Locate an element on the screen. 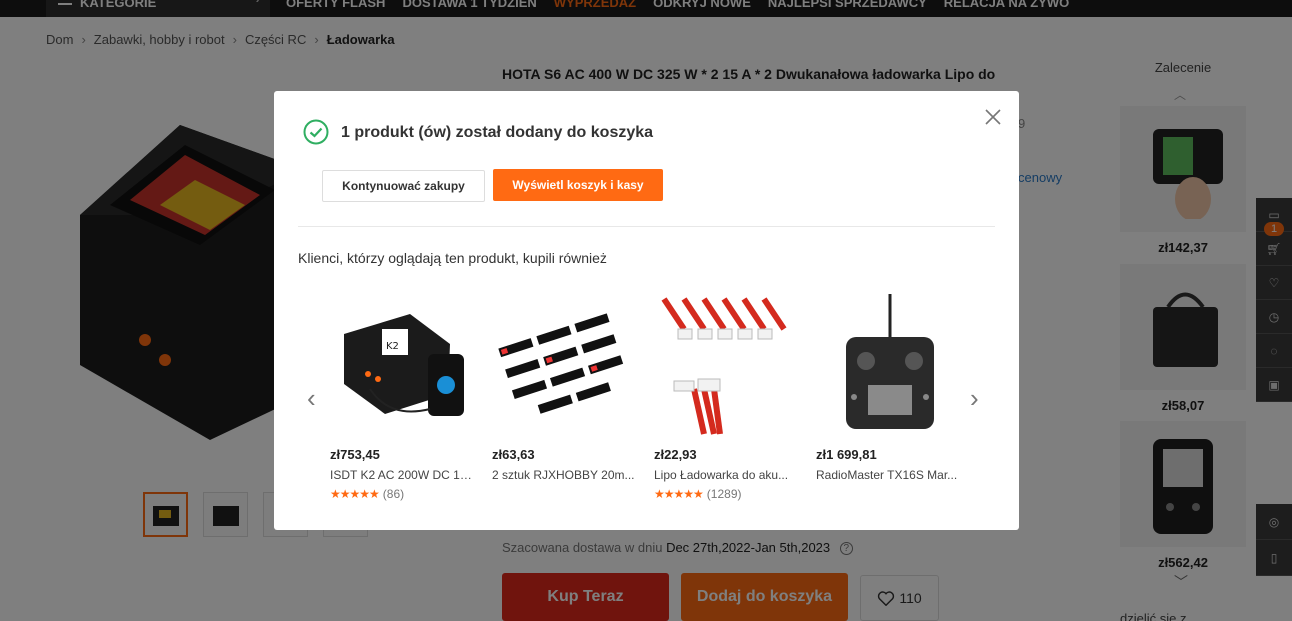 The image size is (1292, 621). product-price: zł22,93 is located at coordinates (675, 454).